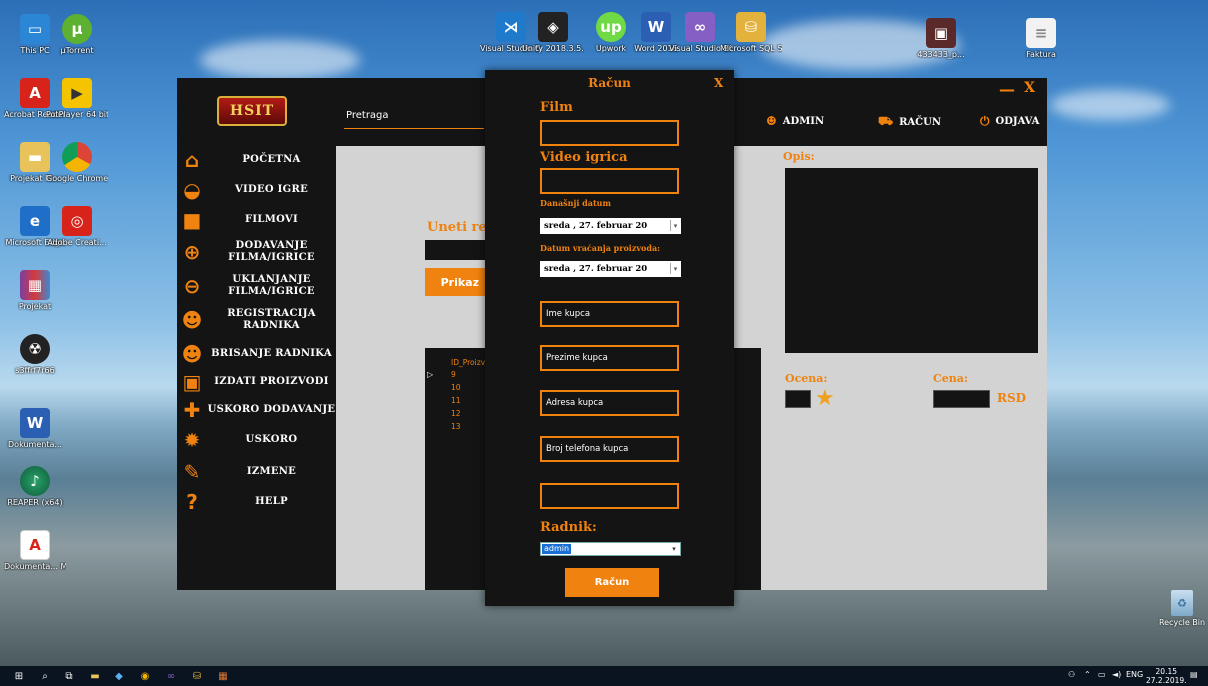  Describe the element at coordinates (77, 221) in the screenshot. I see `creative-cloud-icon: ◎` at that location.